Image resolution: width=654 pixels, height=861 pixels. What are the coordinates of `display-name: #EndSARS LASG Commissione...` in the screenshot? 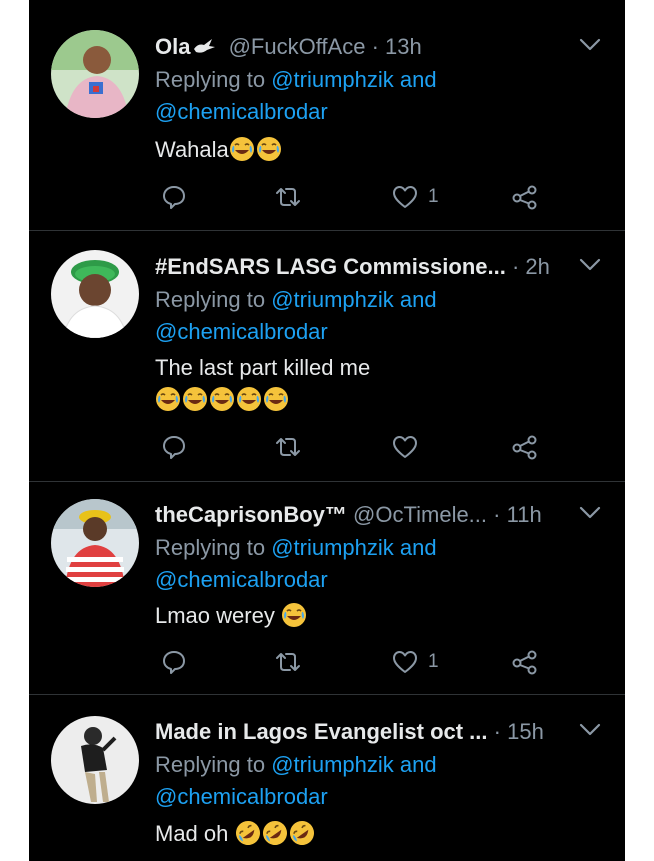 It's located at (330, 266).